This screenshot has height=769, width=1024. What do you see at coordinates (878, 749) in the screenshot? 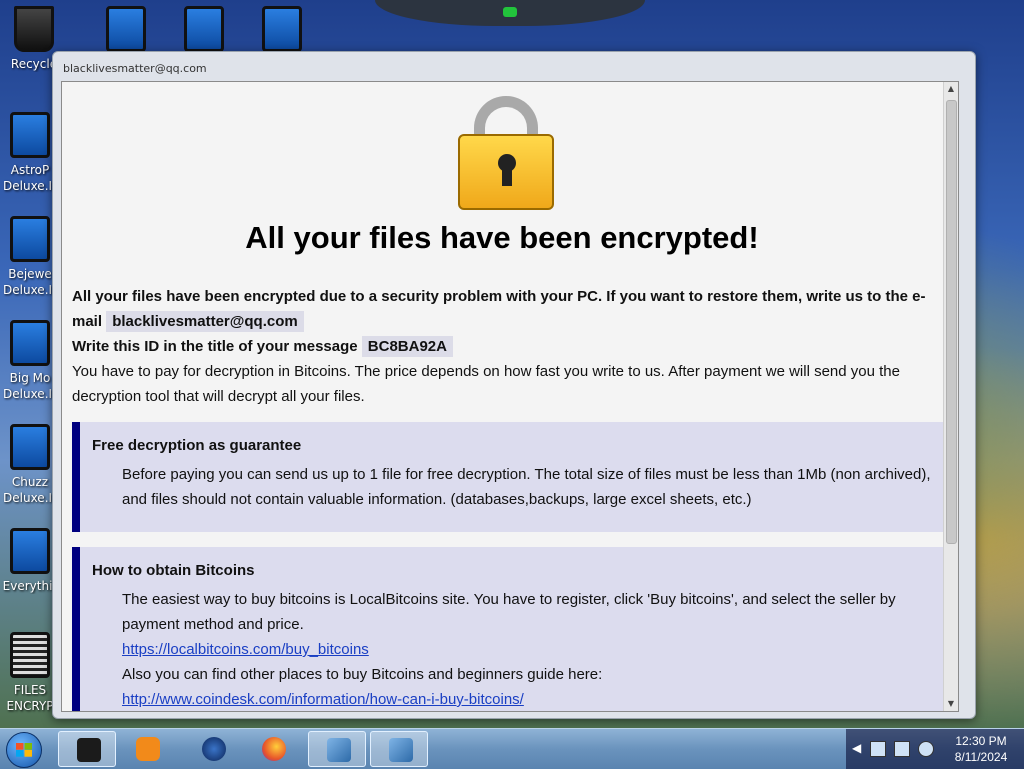
I see `tray-icon` at bounding box center [878, 749].